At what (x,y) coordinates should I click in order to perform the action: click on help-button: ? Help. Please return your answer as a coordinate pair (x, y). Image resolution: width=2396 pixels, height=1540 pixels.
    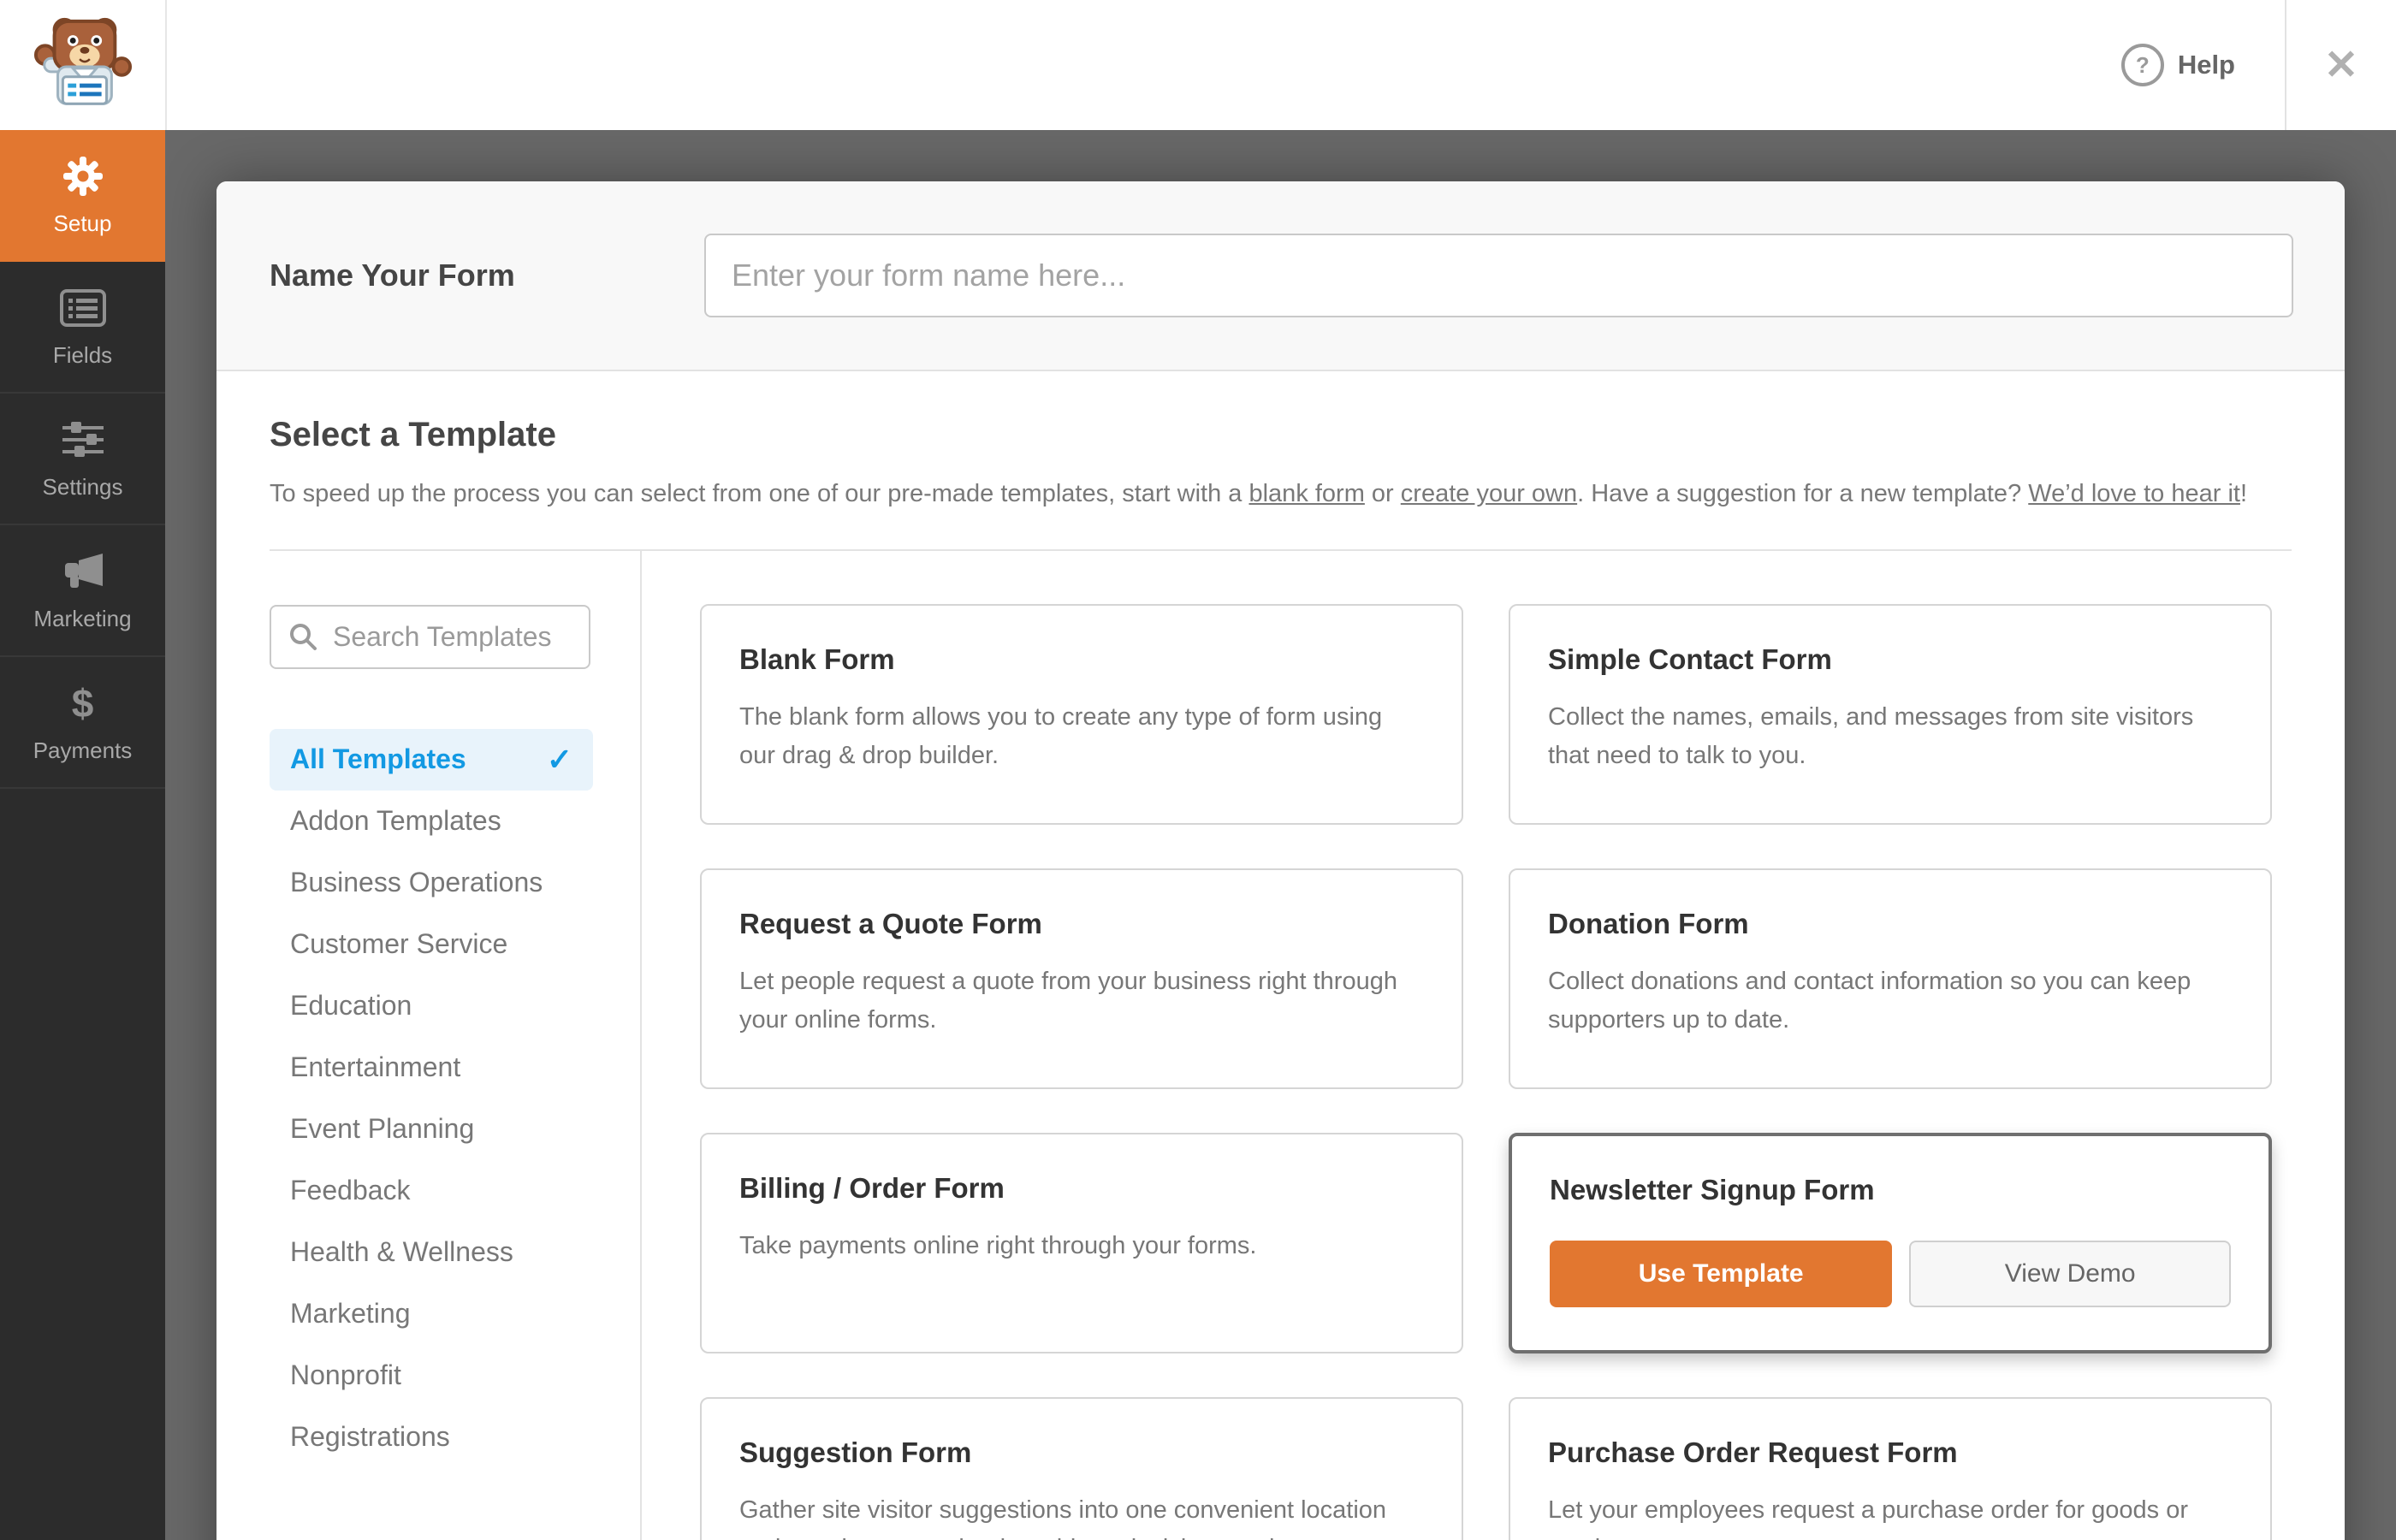
    Looking at the image, I should click on (2178, 65).